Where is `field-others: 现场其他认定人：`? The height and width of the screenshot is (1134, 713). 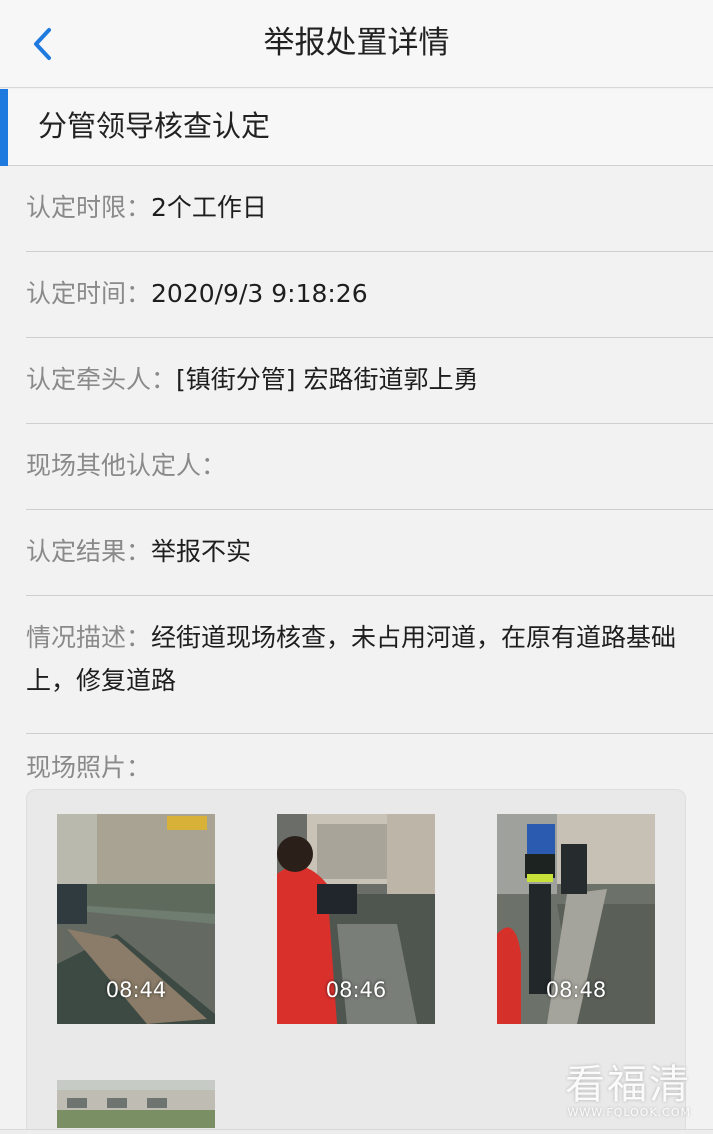 field-others: 现场其他认定人： is located at coordinates (369, 467).